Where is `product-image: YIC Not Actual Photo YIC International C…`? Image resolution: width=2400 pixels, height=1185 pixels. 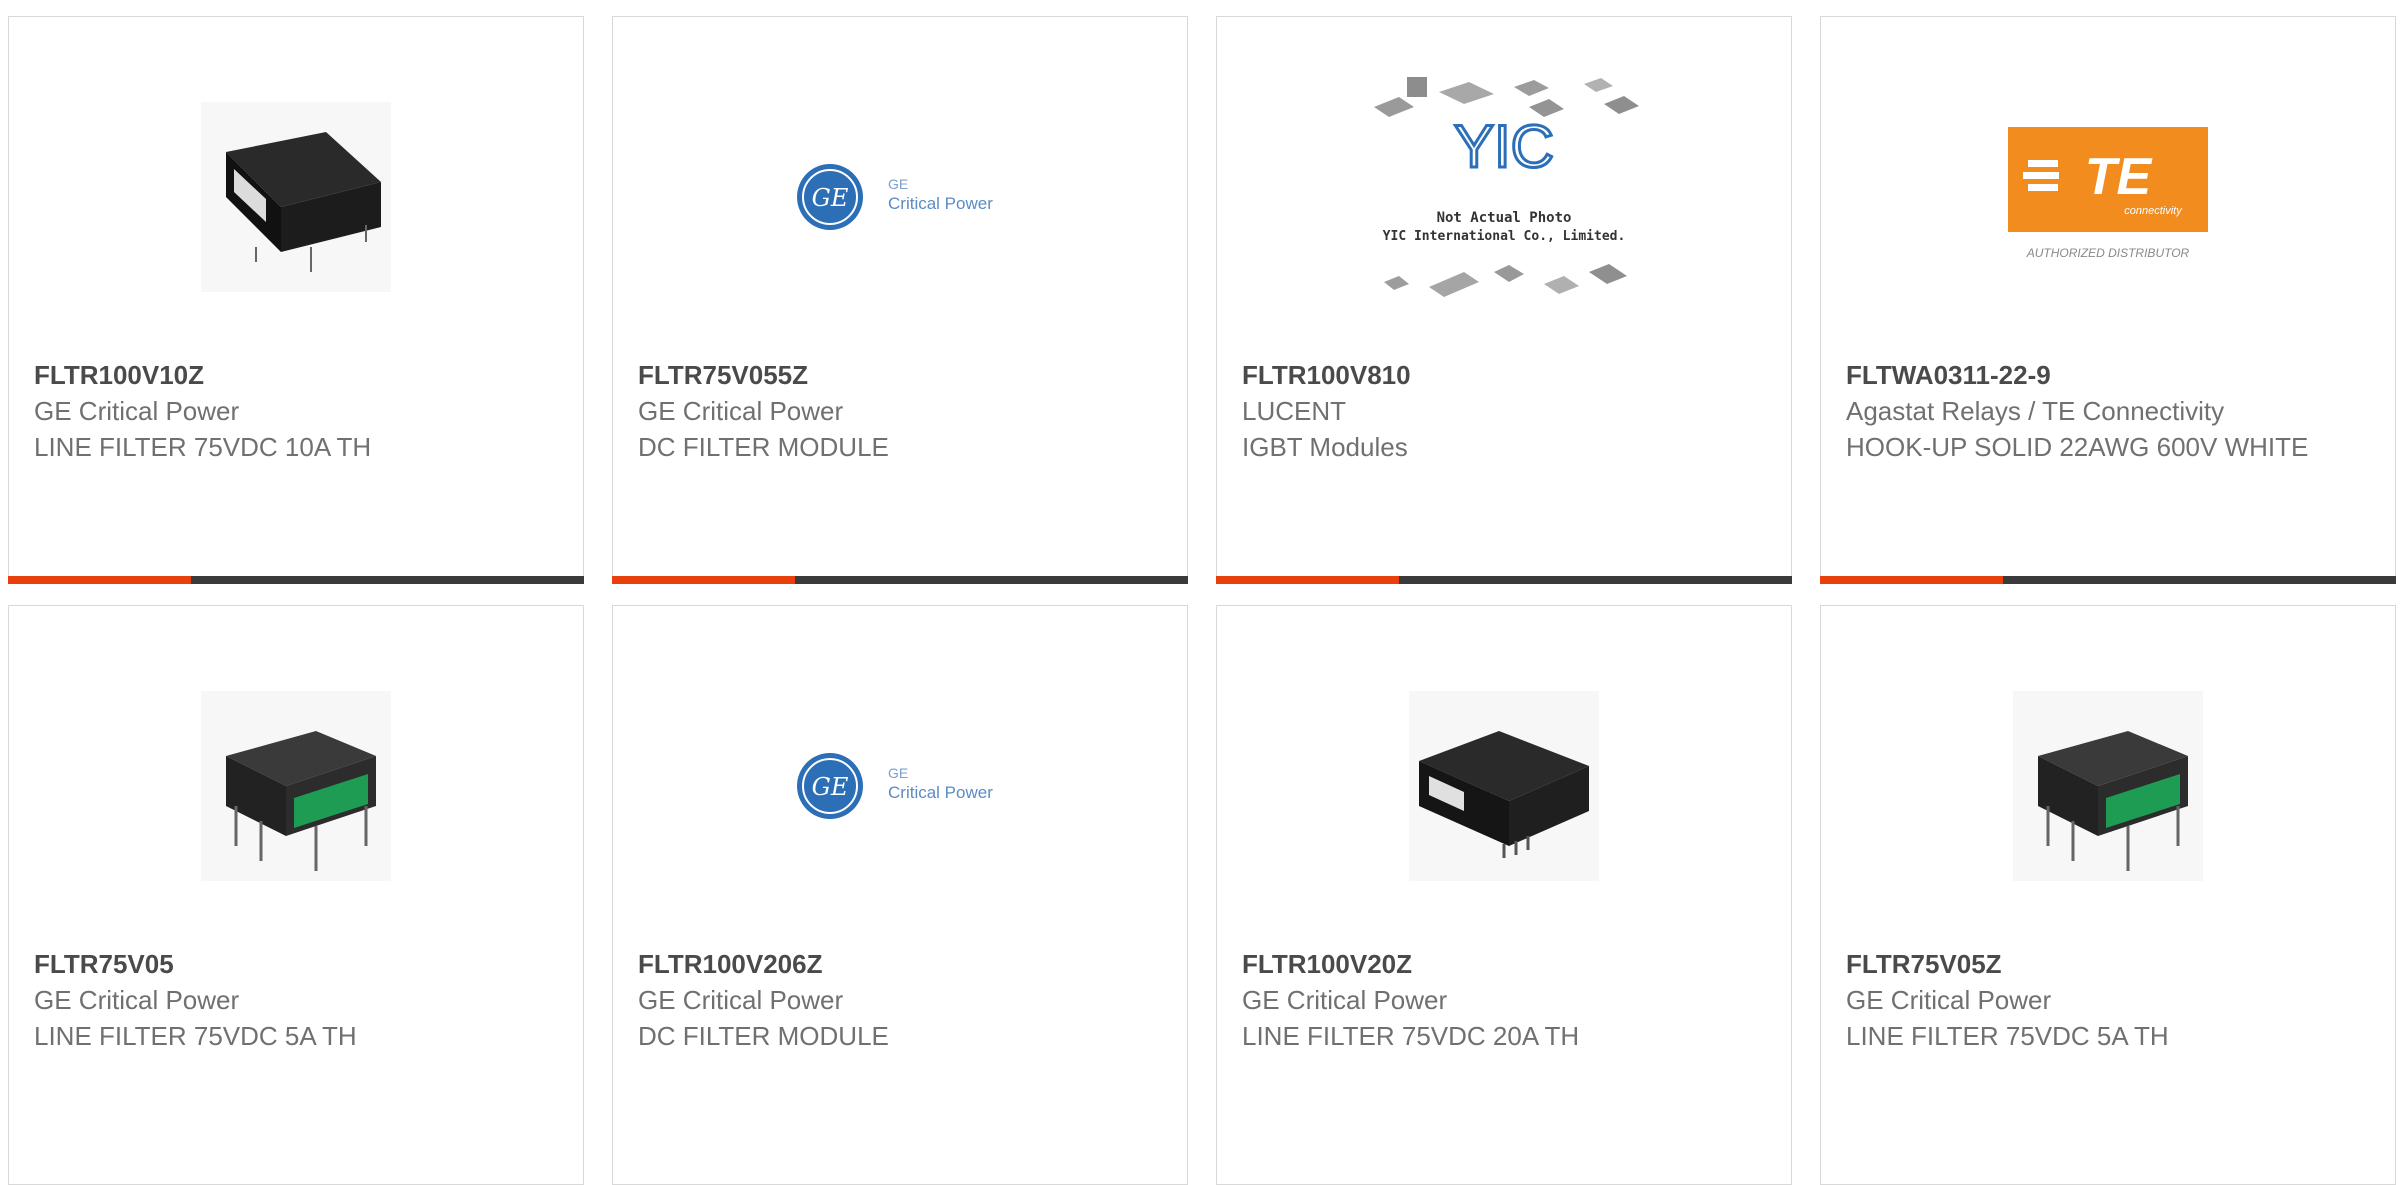 product-image: YIC Not Actual Photo YIC International C… is located at coordinates (1504, 197).